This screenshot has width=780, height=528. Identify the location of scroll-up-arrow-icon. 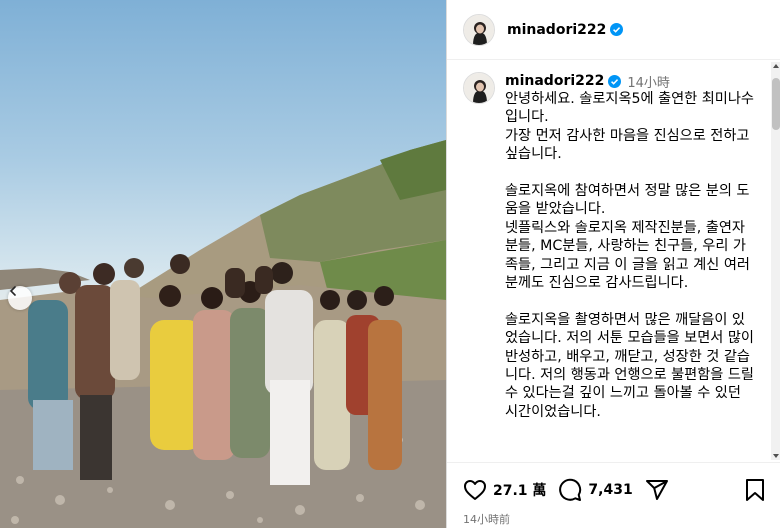
(776, 66).